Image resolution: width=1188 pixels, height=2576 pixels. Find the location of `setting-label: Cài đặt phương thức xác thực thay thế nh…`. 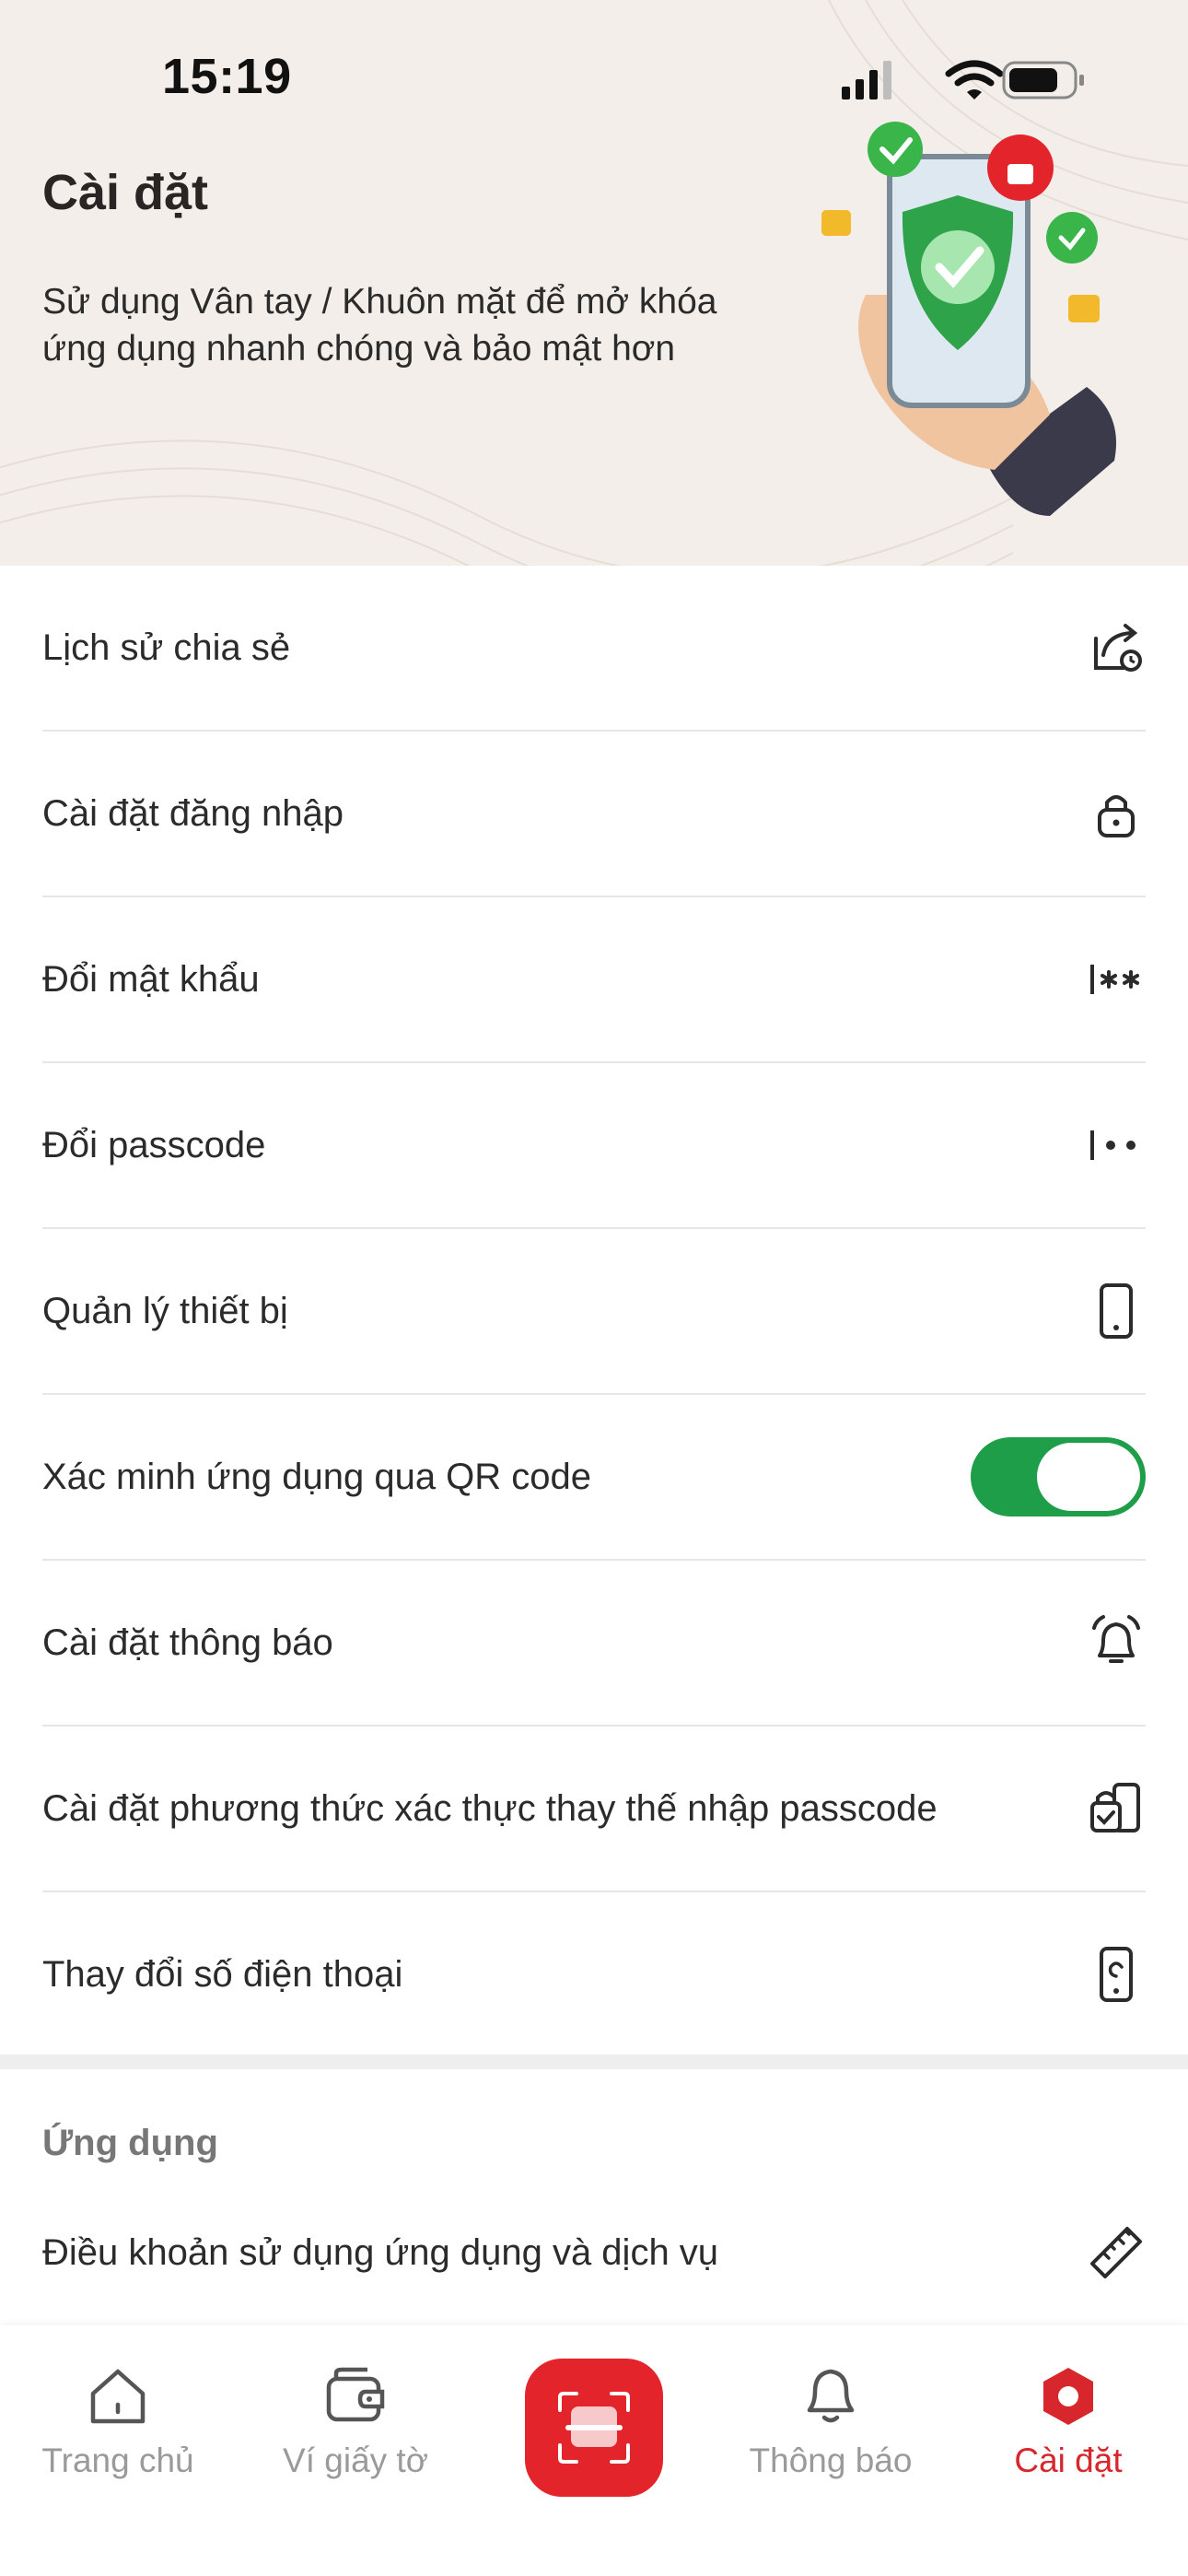

setting-label: Cài đặt phương thức xác thực thay thế nh… is located at coordinates (490, 1808).